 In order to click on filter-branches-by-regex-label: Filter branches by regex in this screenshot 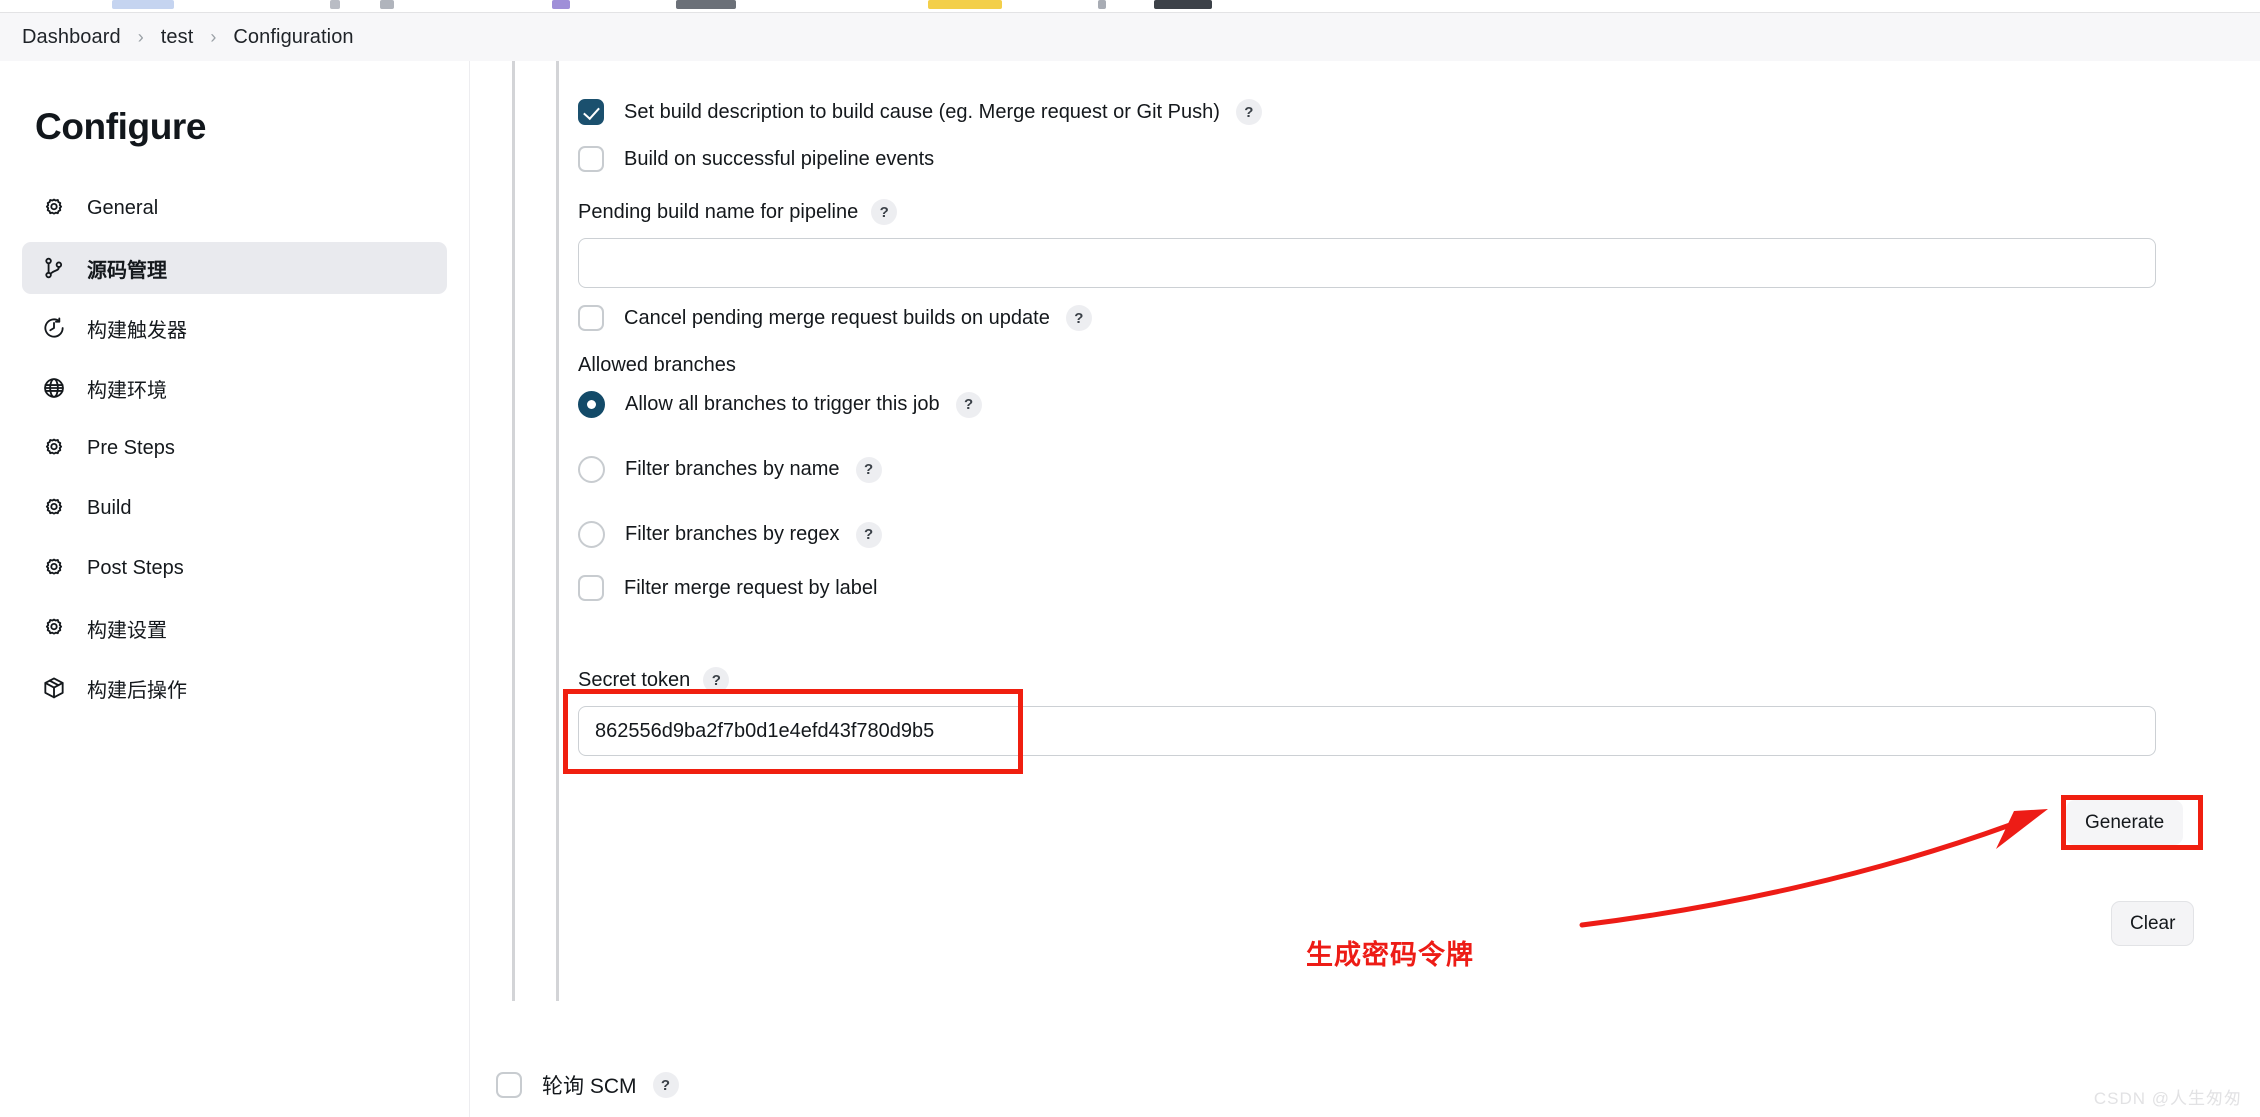, I will do `click(732, 534)`.